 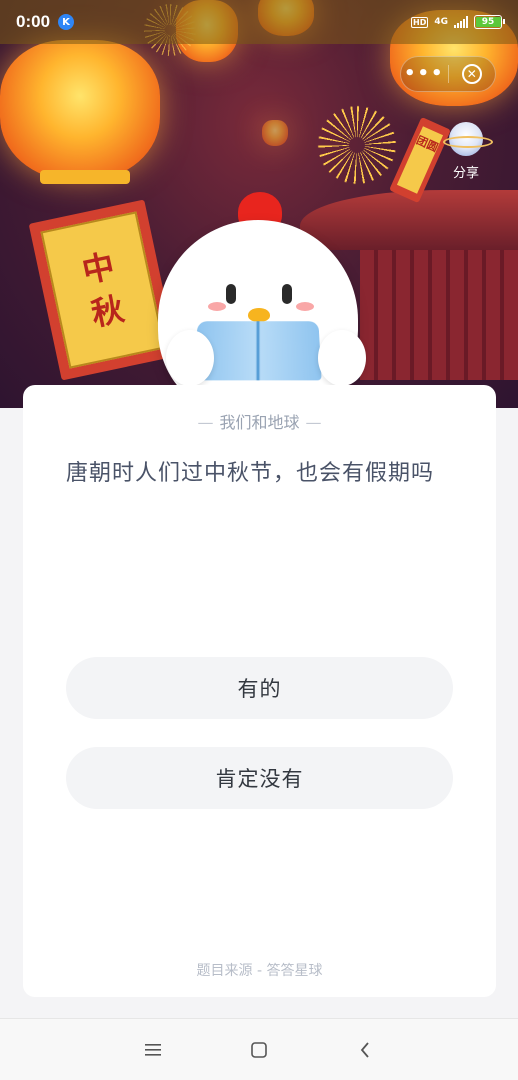 What do you see at coordinates (260, 294) in the screenshot?
I see `chick-mascot` at bounding box center [260, 294].